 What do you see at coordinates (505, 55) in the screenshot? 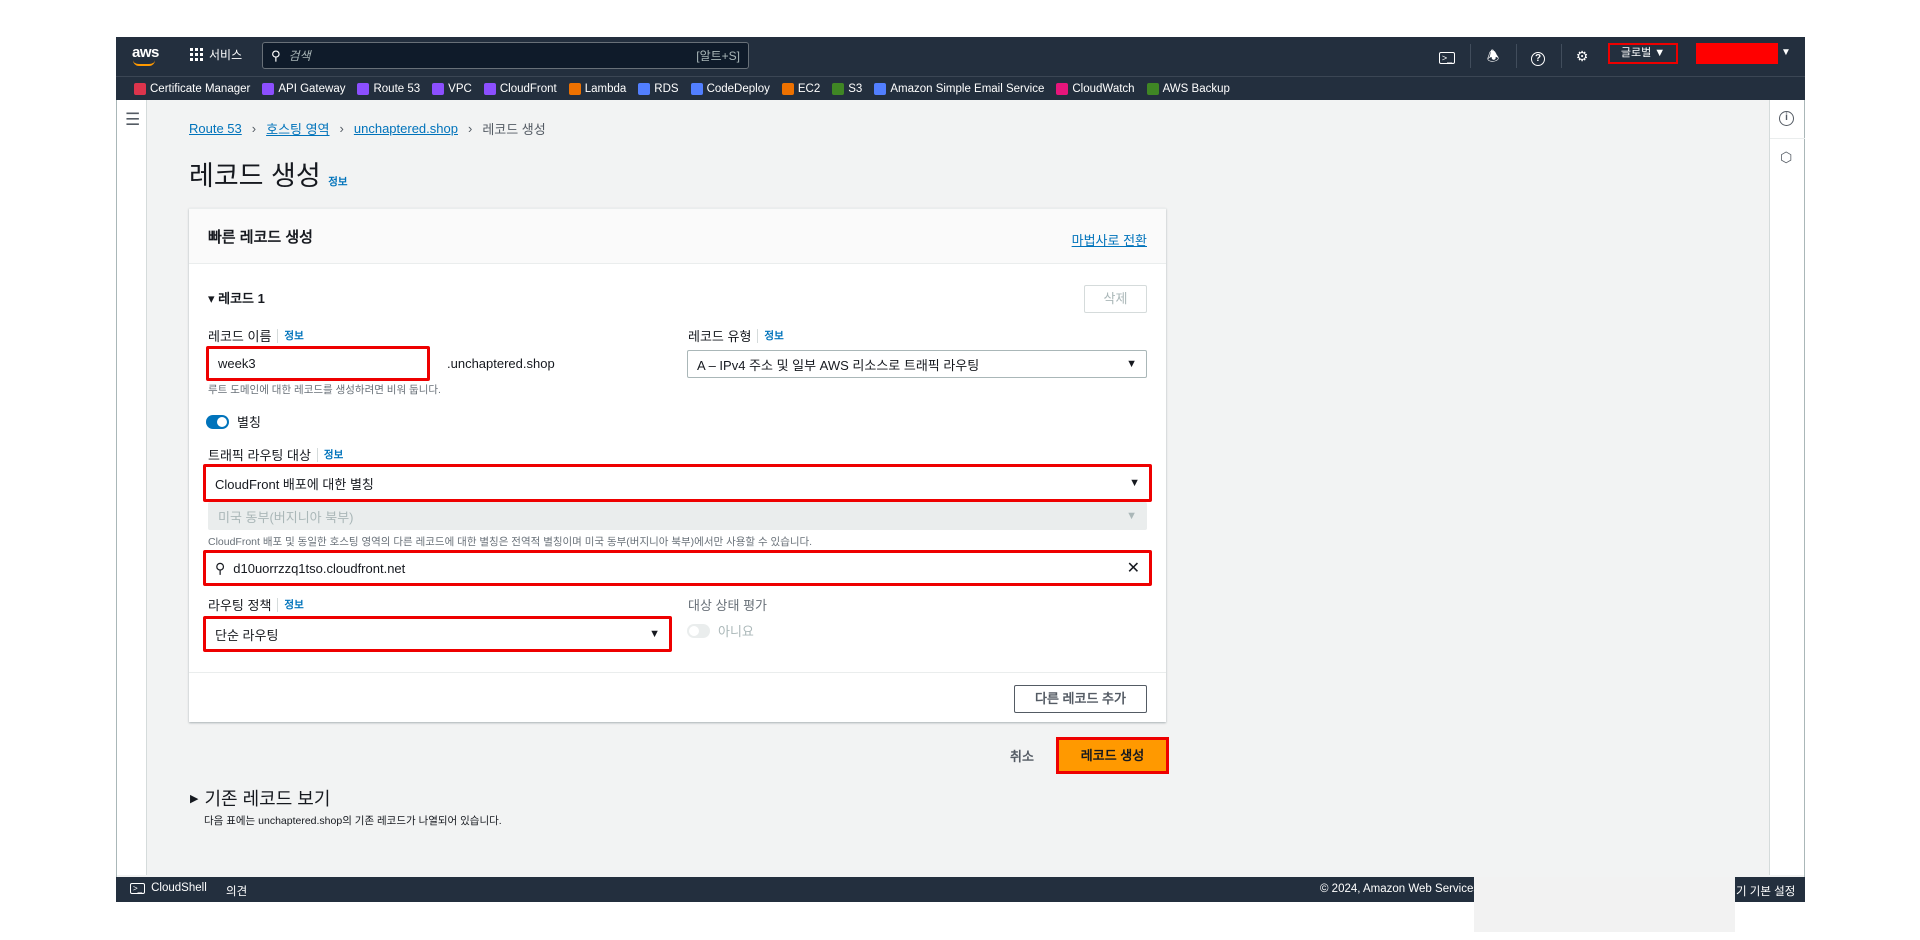
I see `search-input: ⚲ 검색 [알트+S]` at bounding box center [505, 55].